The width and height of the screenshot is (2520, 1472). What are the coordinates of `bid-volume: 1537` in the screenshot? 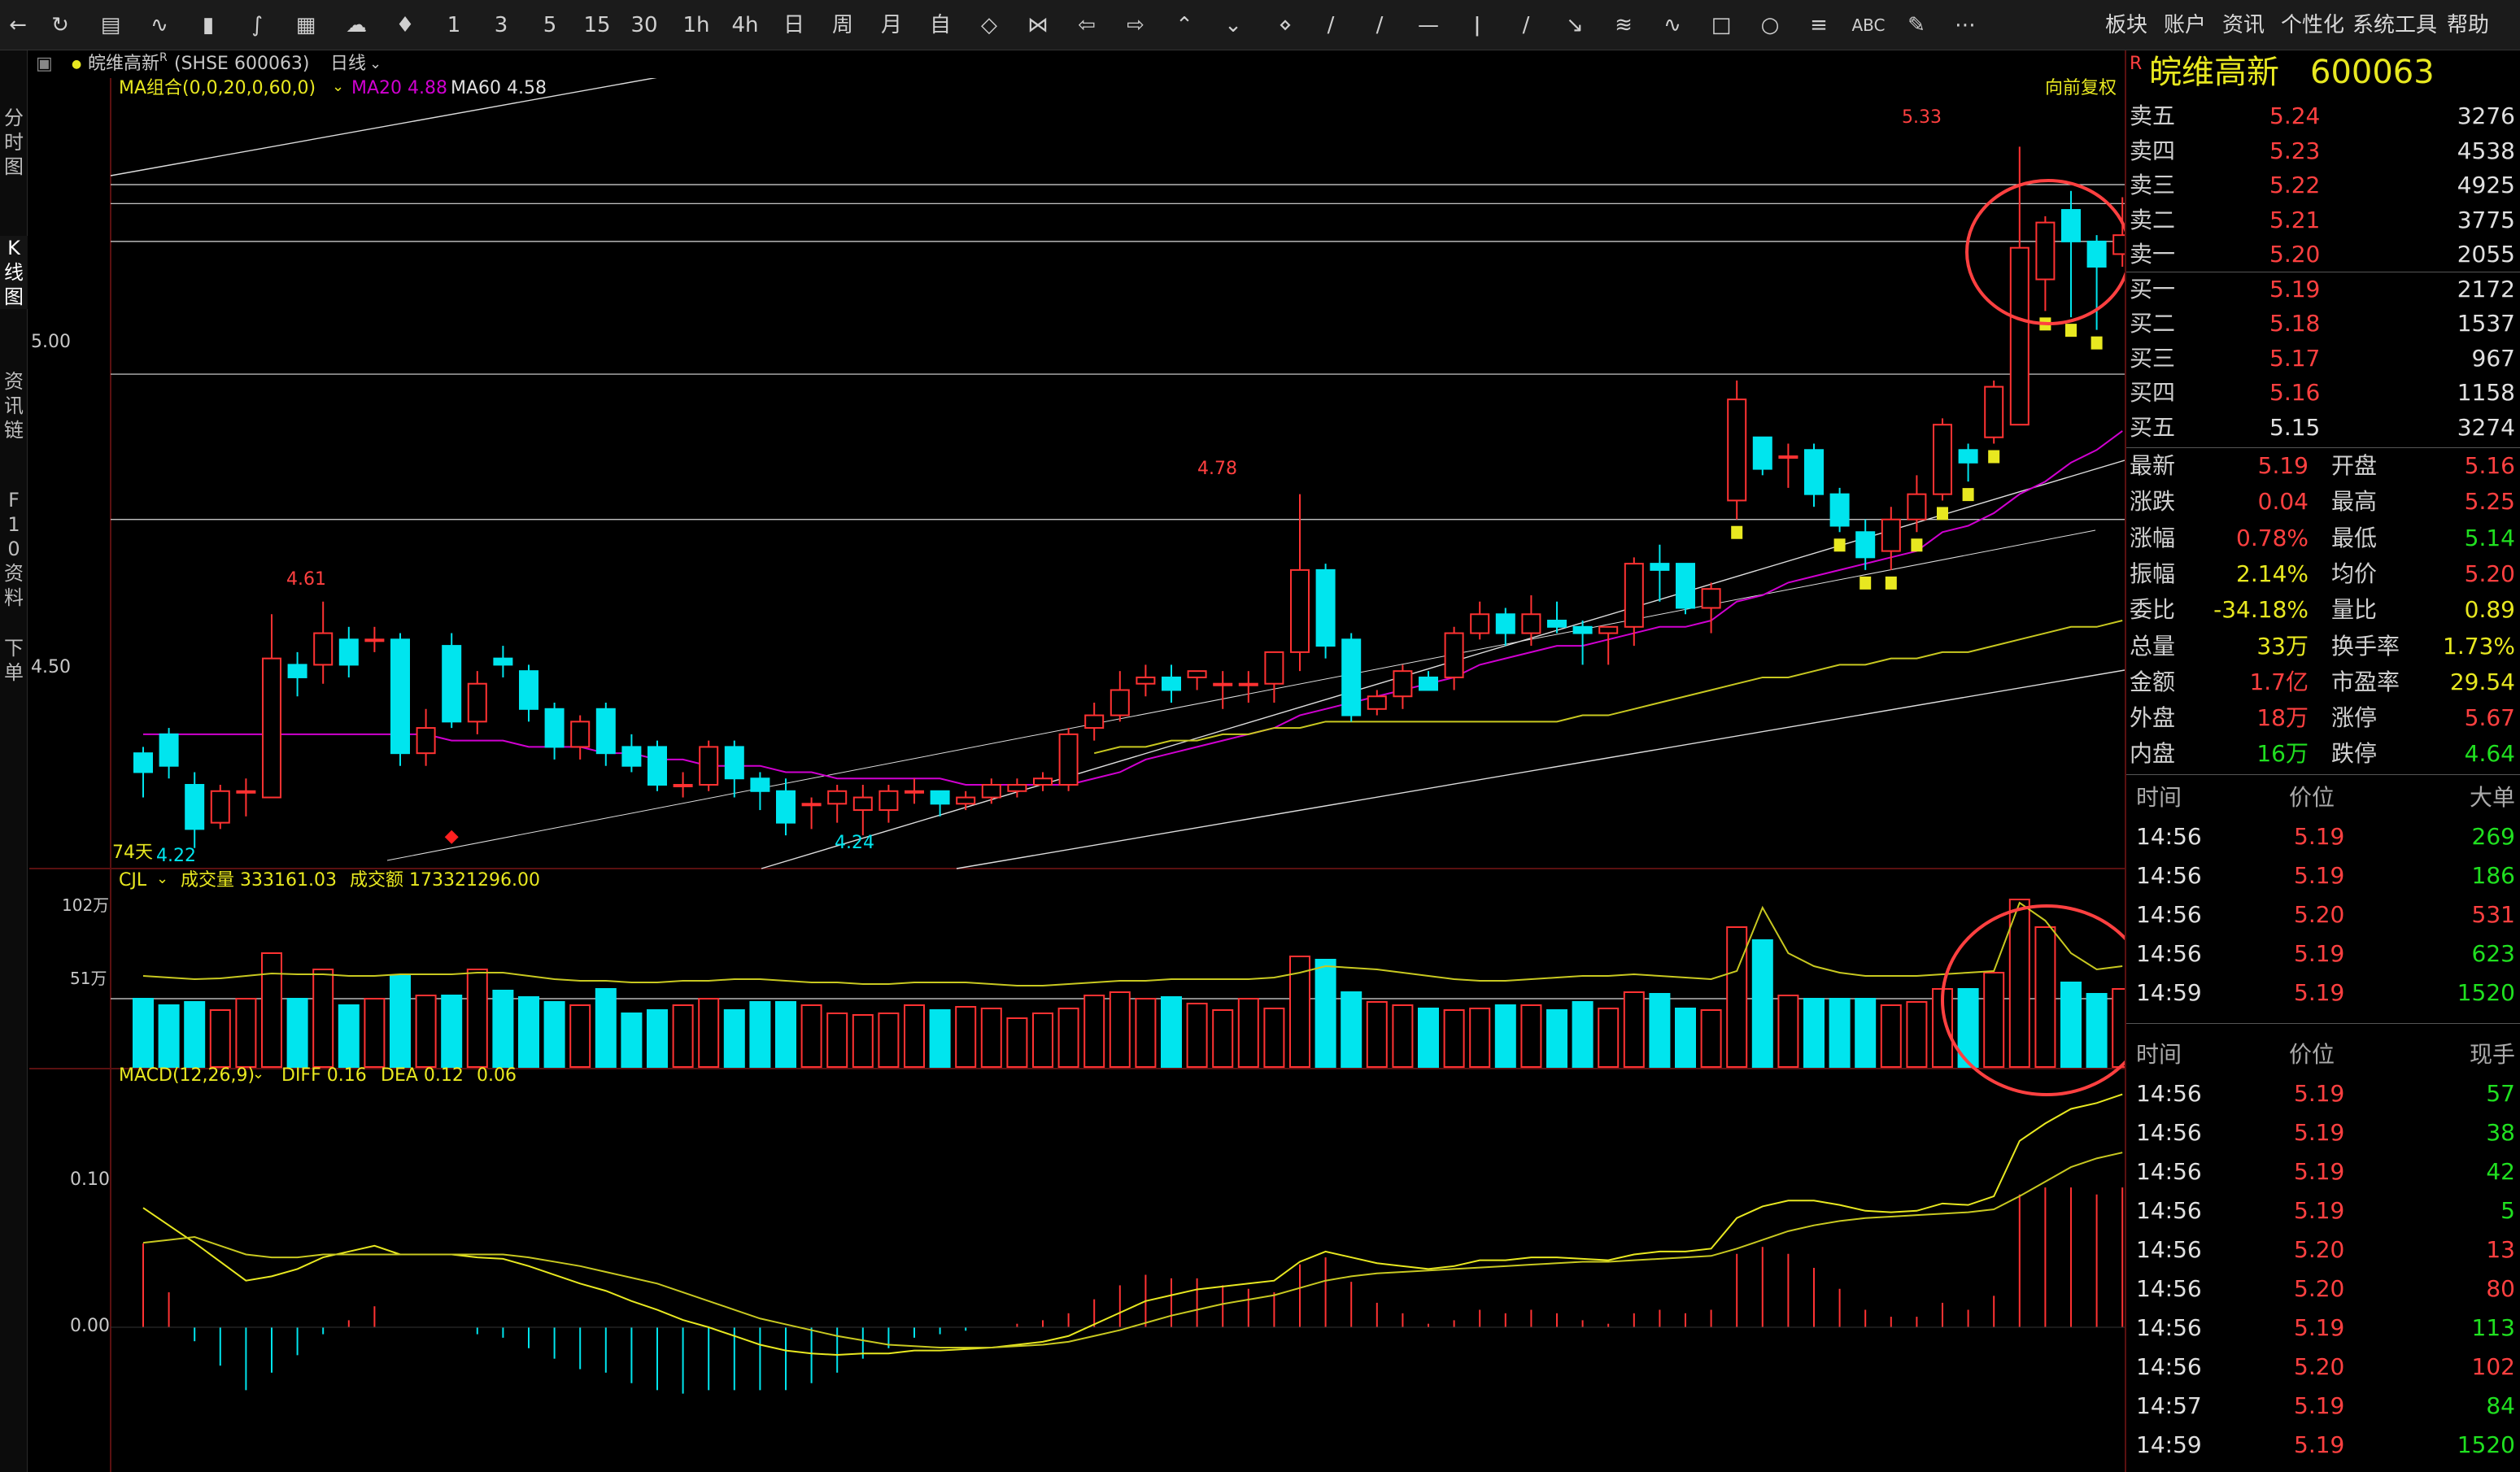 It's located at (2486, 324).